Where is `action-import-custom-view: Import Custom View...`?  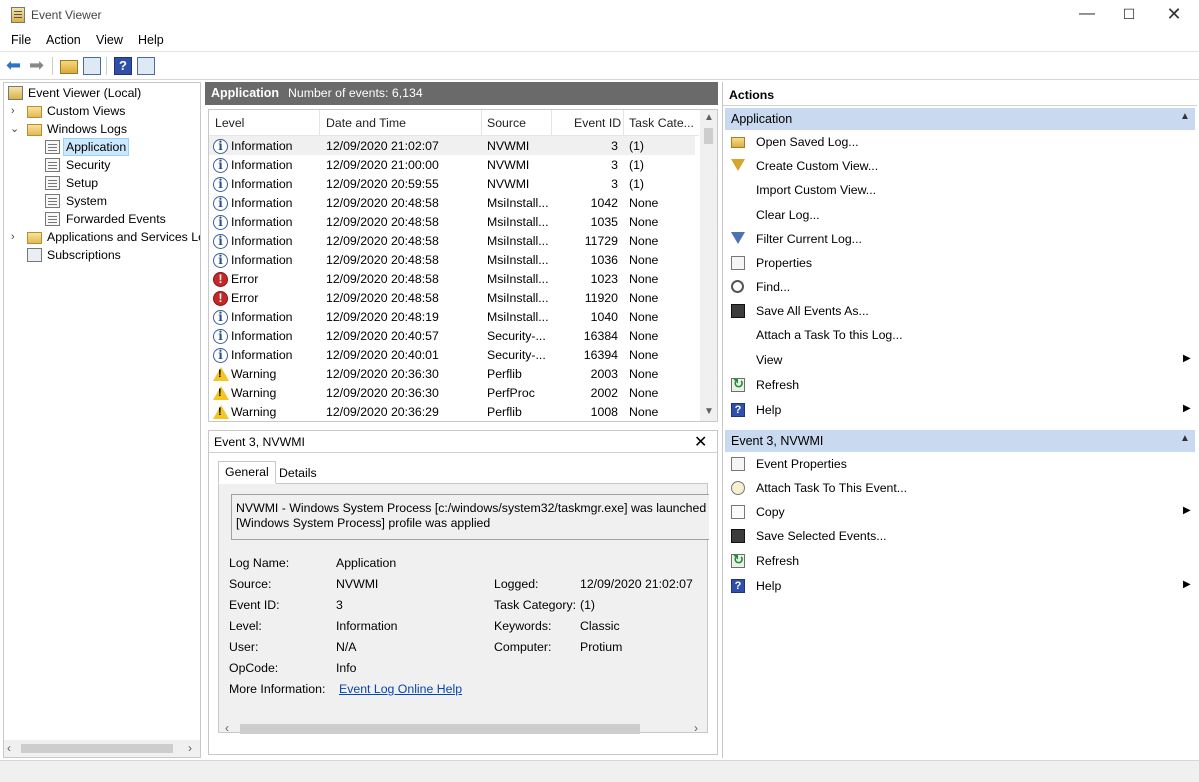
action-import-custom-view: Import Custom View... is located at coordinates (960, 190).